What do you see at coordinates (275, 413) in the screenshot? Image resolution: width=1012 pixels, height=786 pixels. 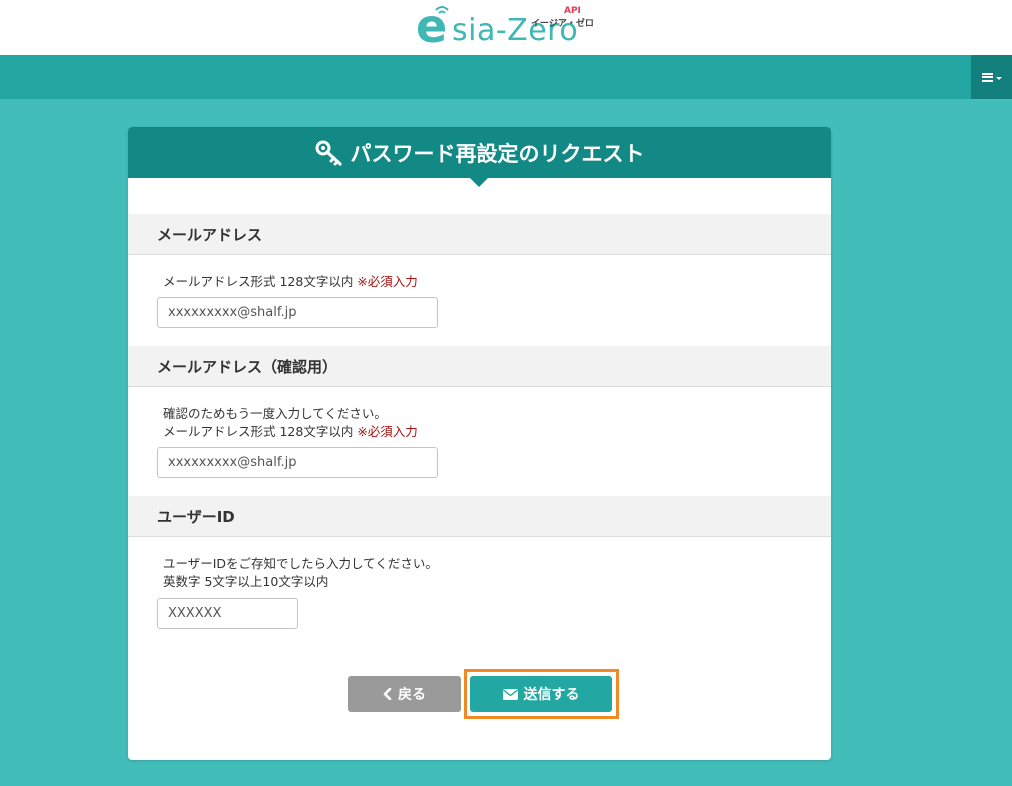 I see `email-confirm-hint-line1: 確認のためもう一度入力してください。` at bounding box center [275, 413].